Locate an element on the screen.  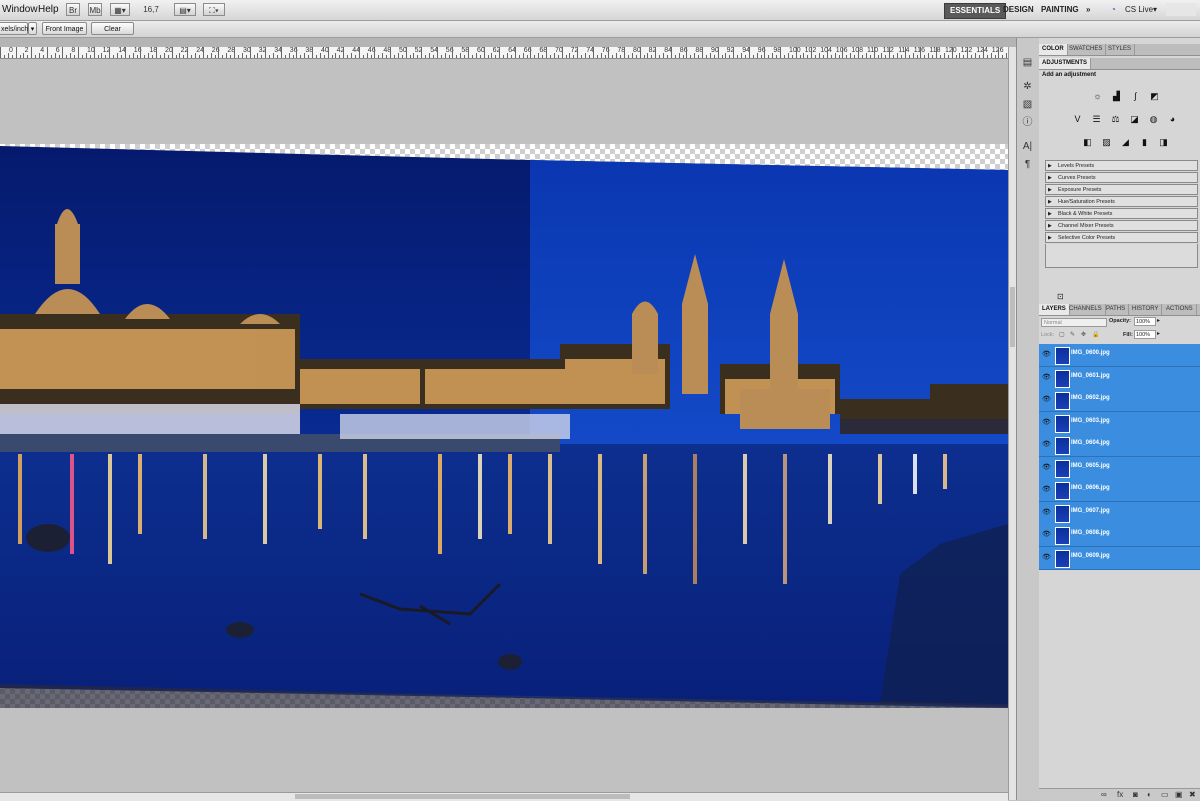
preset-levels: ▶ Levels Presets is located at coordinates (1121, 165).